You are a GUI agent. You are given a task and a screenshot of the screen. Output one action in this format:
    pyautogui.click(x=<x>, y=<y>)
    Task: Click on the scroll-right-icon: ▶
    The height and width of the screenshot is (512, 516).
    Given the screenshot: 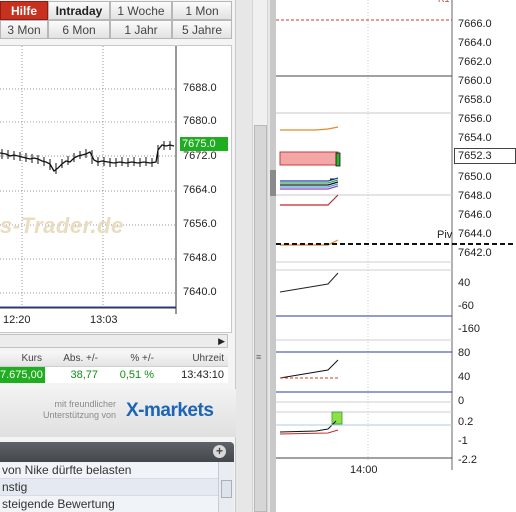 What is the action you would take?
    pyautogui.click(x=221, y=341)
    